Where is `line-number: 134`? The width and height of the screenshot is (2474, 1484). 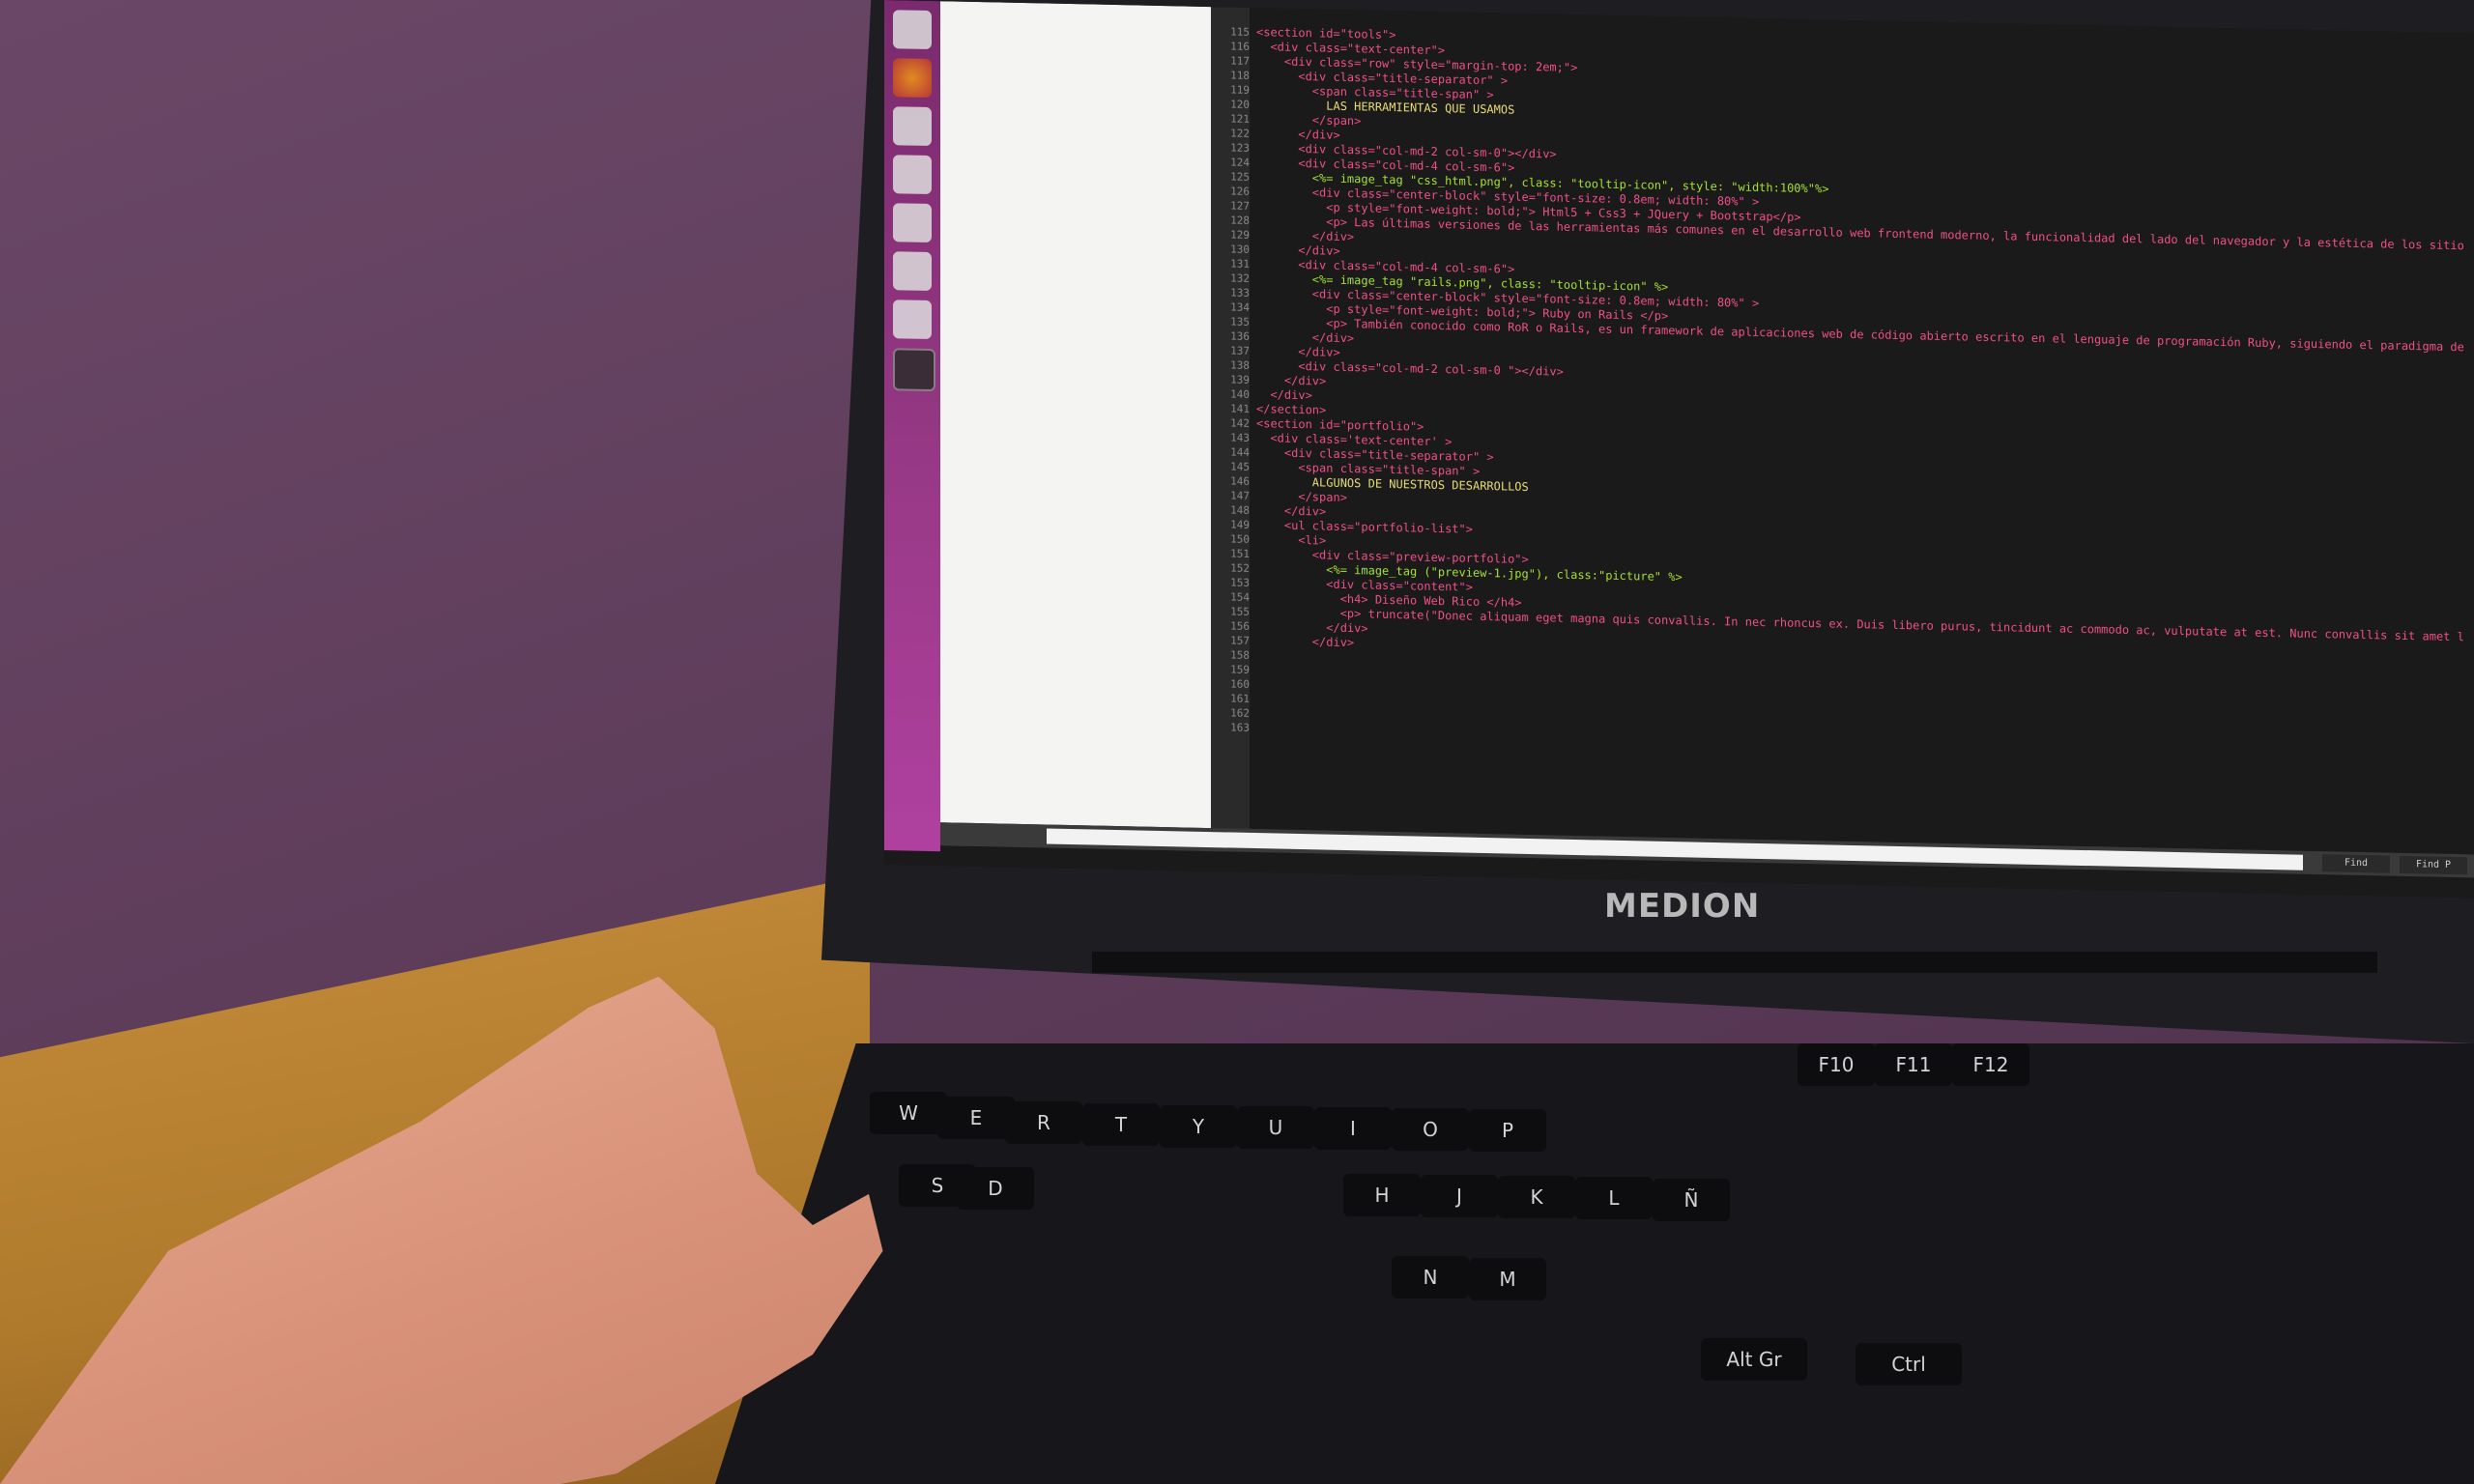
line-number: 134 is located at coordinates (1240, 307).